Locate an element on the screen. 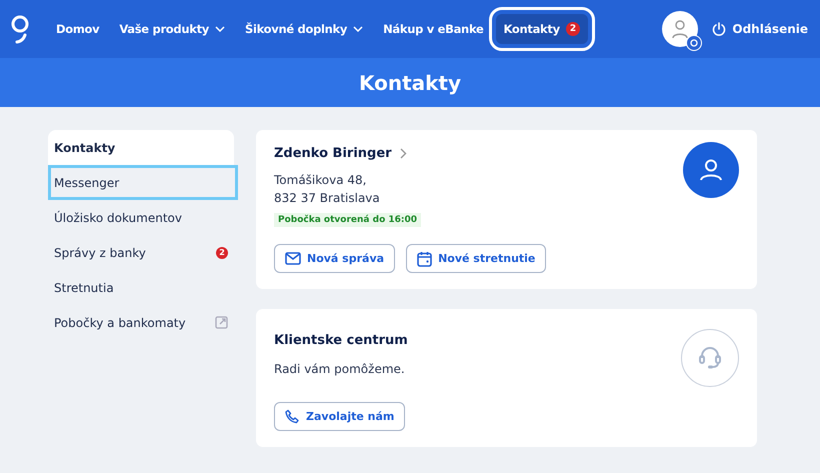 Image resolution: width=820 pixels, height=473 pixels. headset-icon is located at coordinates (710, 358).